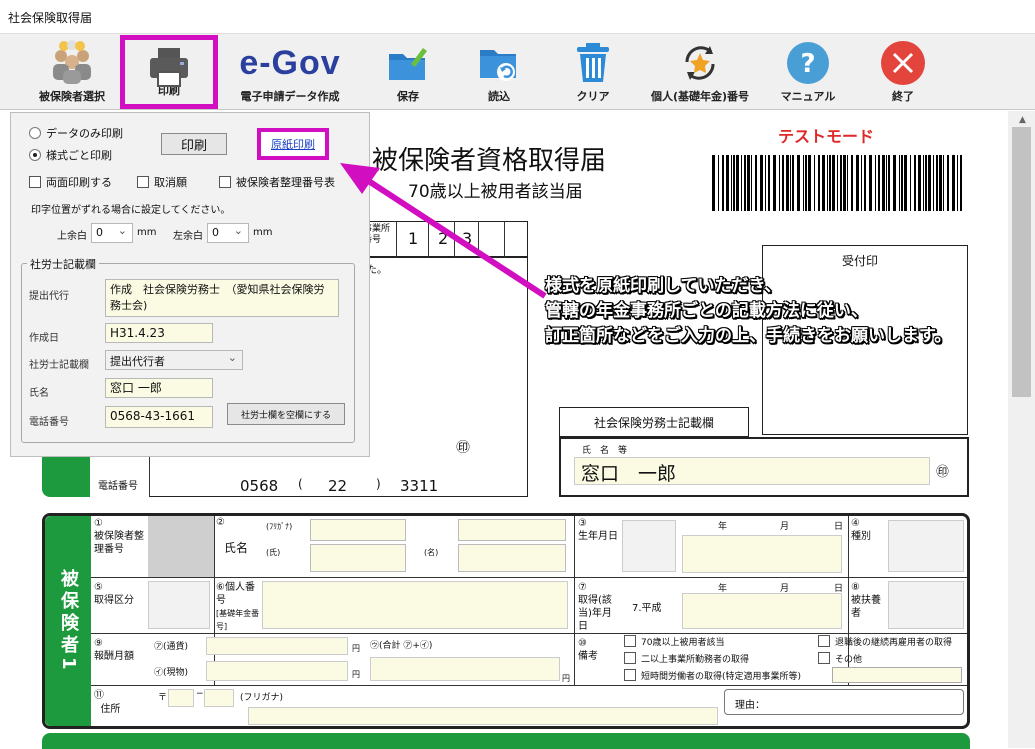 This screenshot has width=1035, height=749. I want to click on callout-line-1: 様式を原紙印刷していただき、, so click(663, 286).